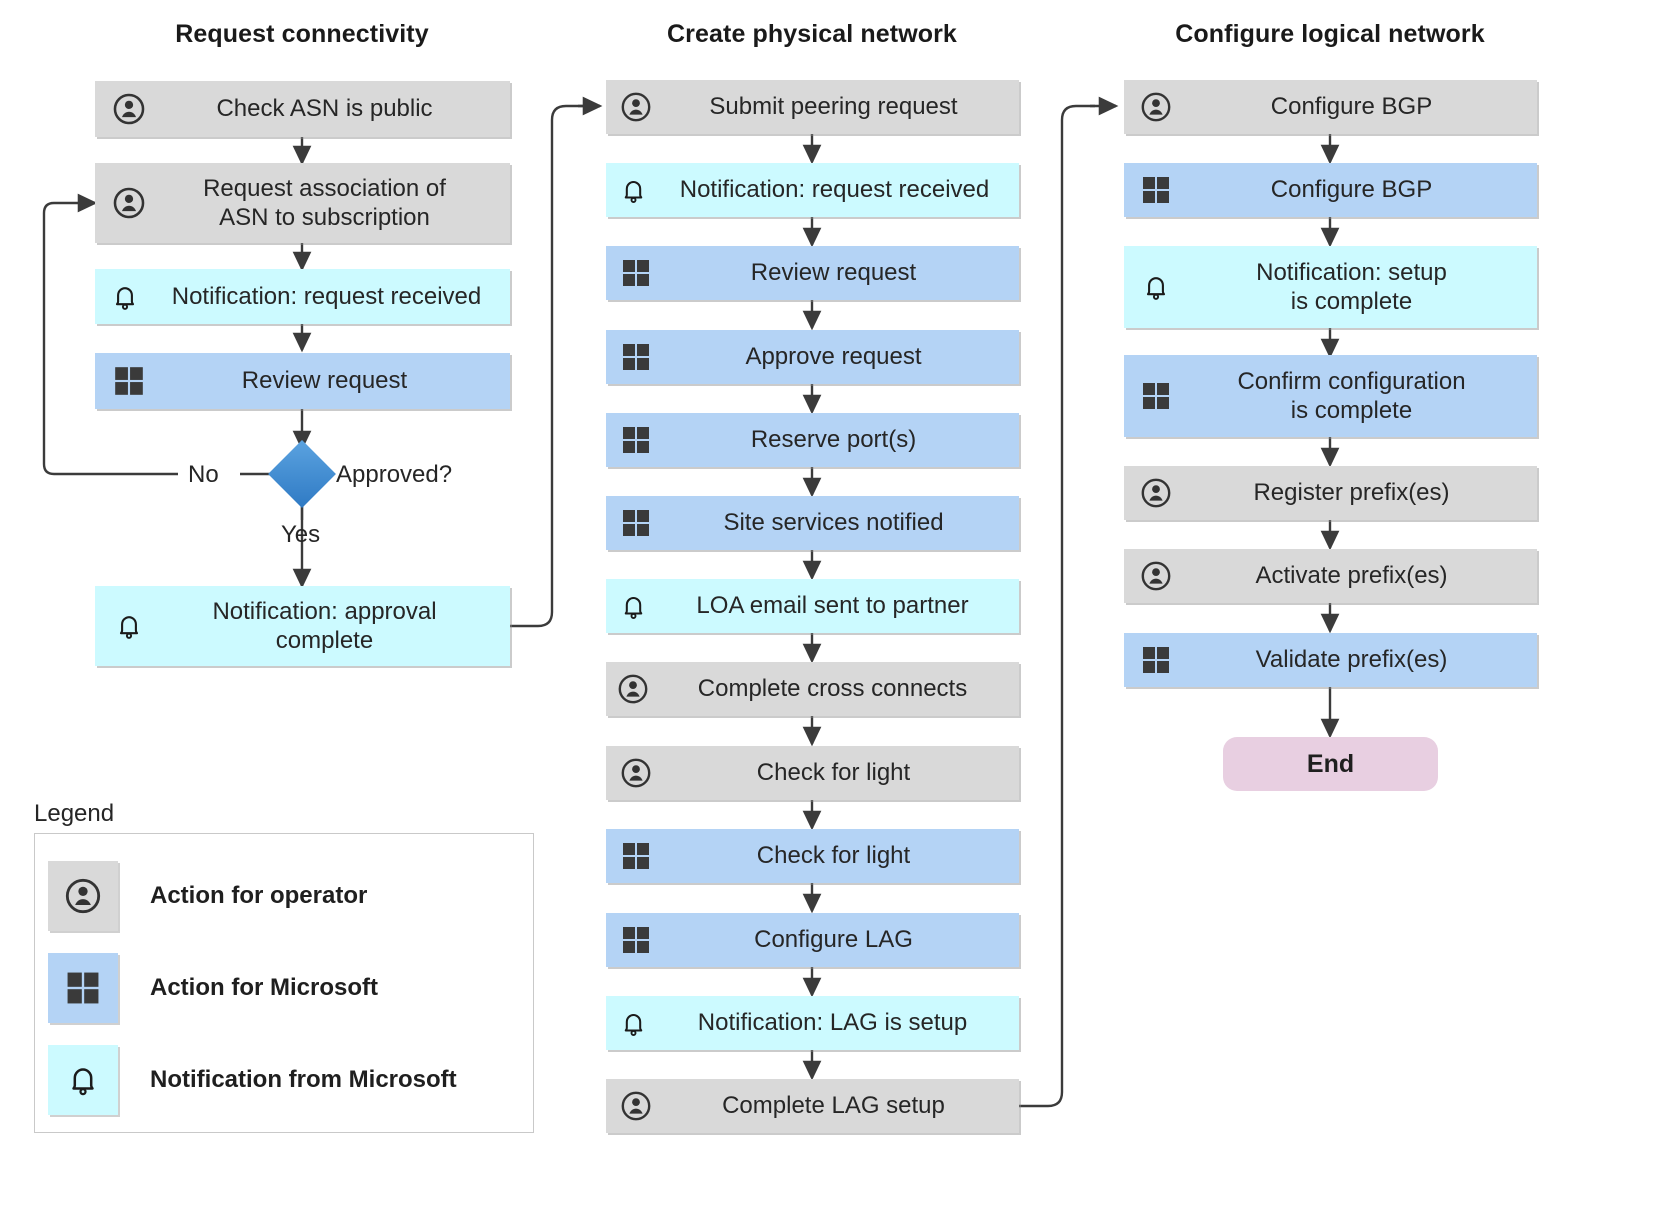 Image resolution: width=1654 pixels, height=1231 pixels. Describe the element at coordinates (1351, 576) in the screenshot. I see `node-label: Activate prefix(es)` at that location.